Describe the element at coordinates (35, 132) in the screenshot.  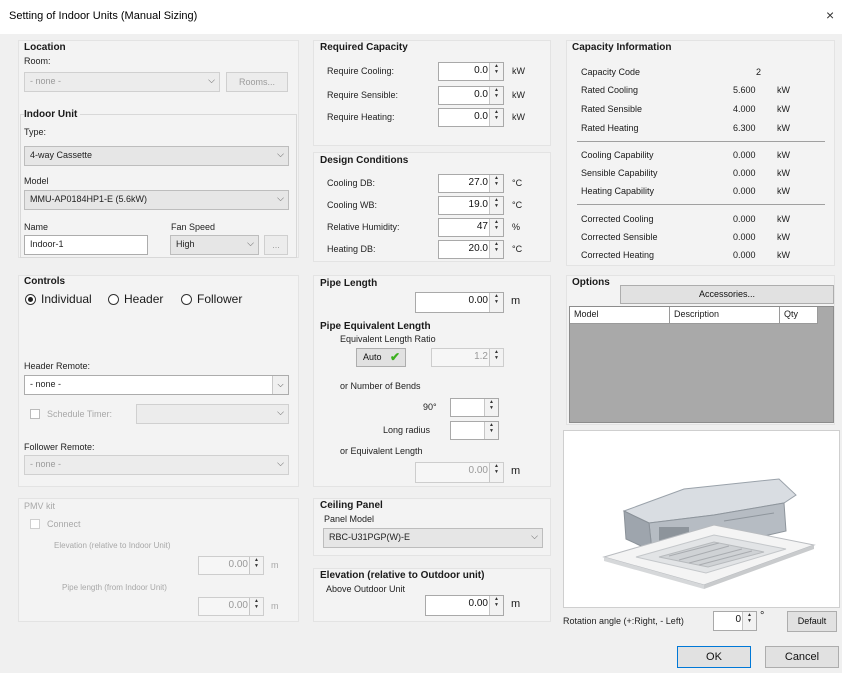
I see `type-label: Type:` at that location.